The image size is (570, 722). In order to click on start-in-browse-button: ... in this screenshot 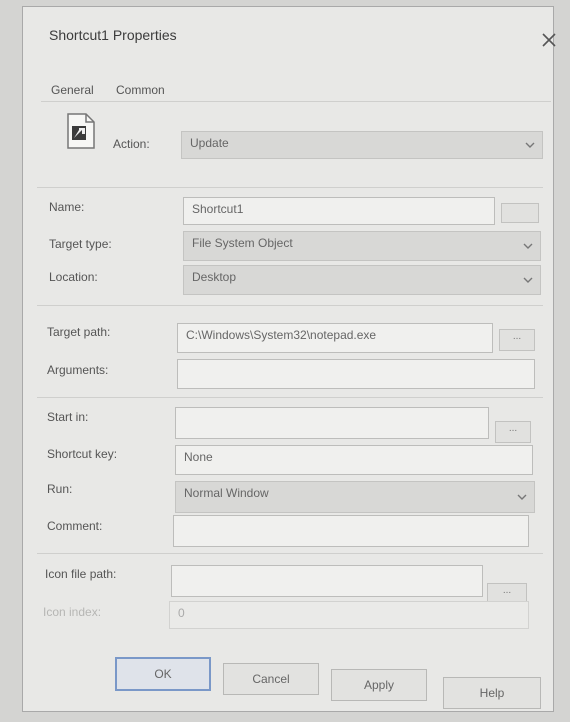, I will do `click(513, 432)`.